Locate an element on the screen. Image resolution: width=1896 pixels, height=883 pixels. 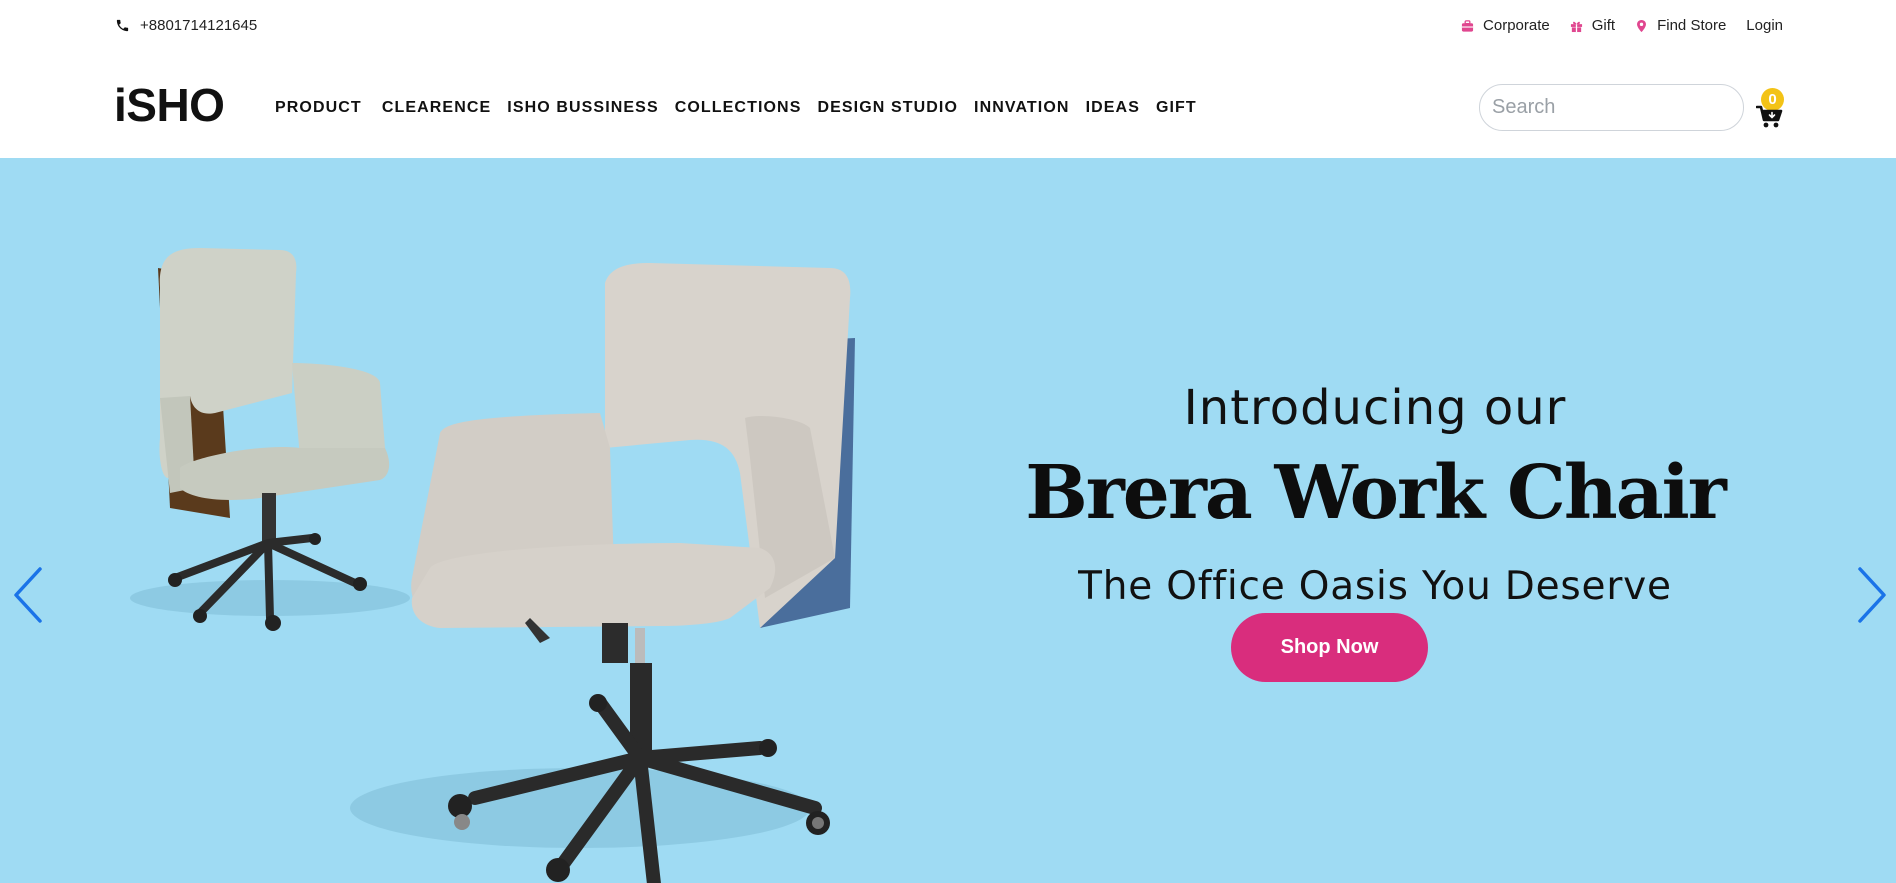
find-store-label: Find Store is located at coordinates (1692, 25).